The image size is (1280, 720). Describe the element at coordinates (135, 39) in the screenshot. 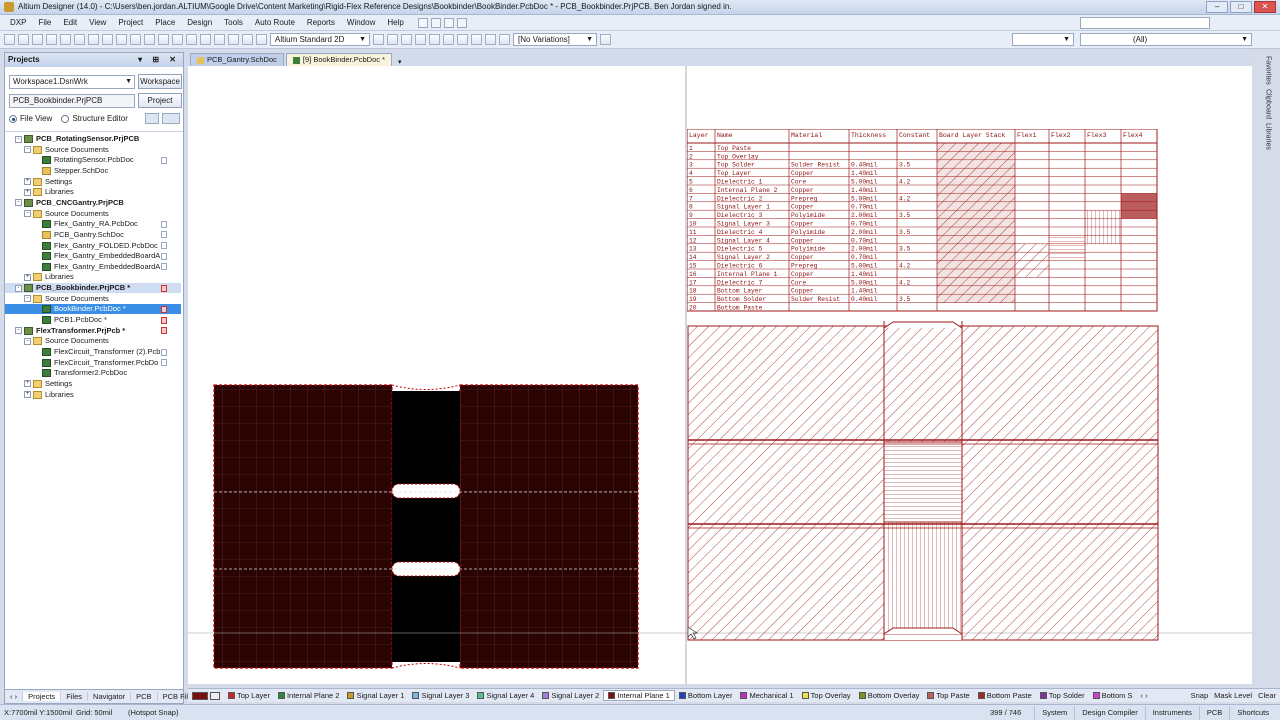

I see `copy-icon` at that location.